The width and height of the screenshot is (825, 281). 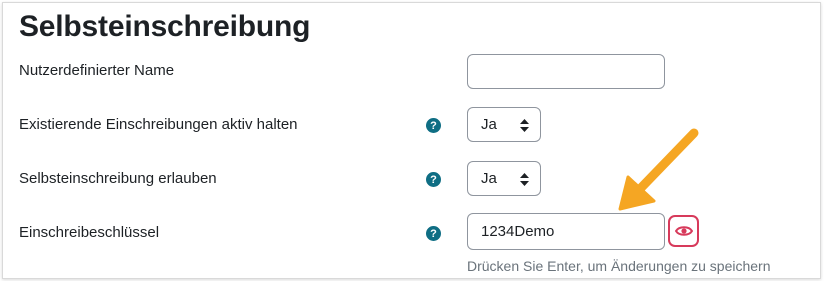 I want to click on section-title: Selbsteinschreibung, so click(x=165, y=26).